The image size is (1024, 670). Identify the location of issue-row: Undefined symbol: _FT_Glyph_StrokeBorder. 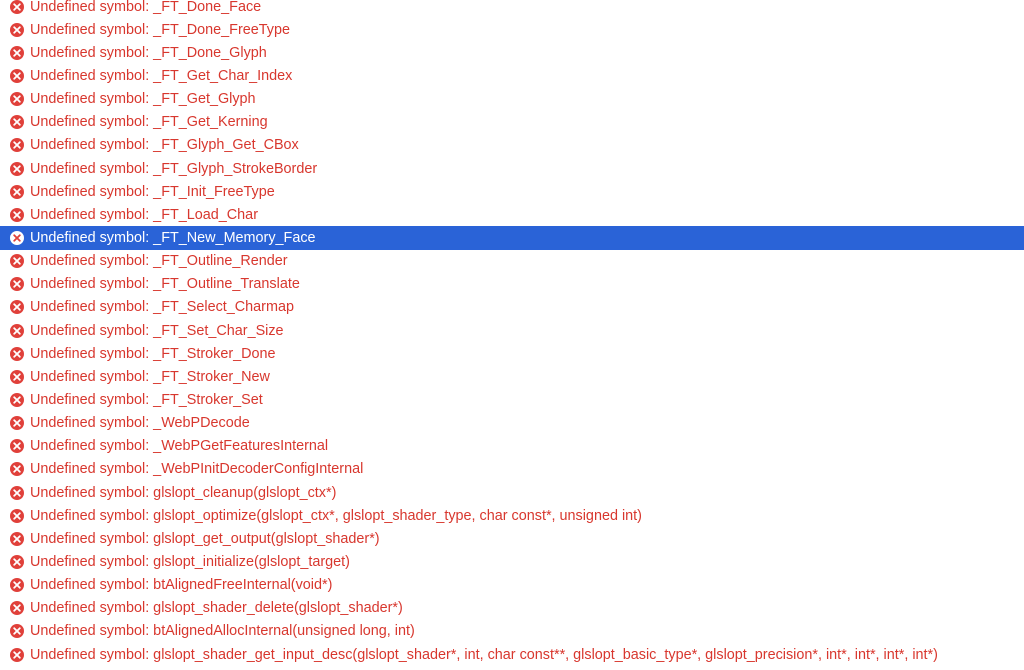
(512, 168).